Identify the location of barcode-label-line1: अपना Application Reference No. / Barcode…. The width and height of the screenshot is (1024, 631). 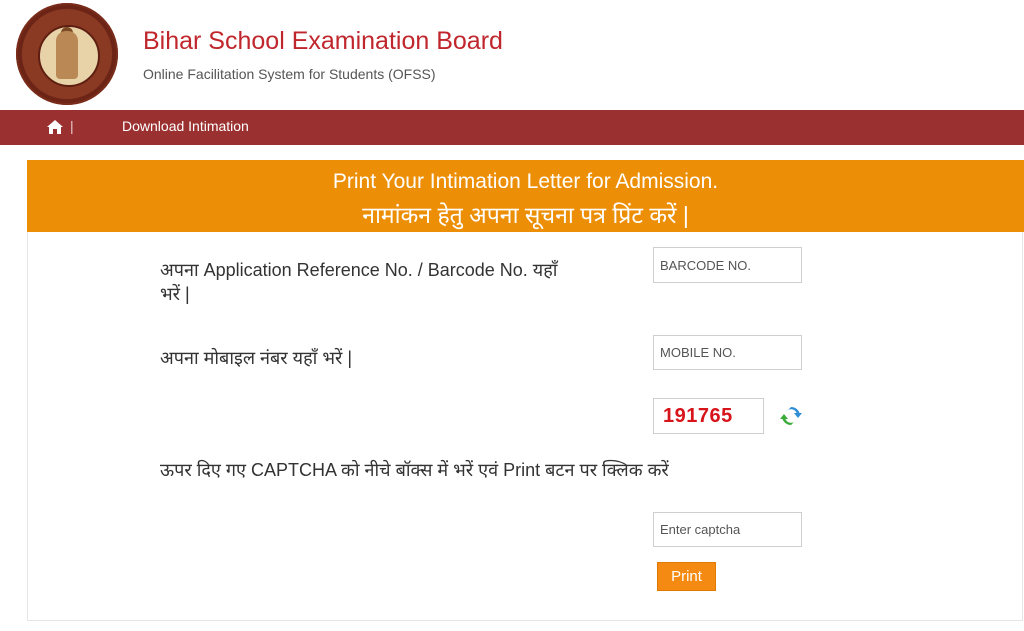
(359, 270).